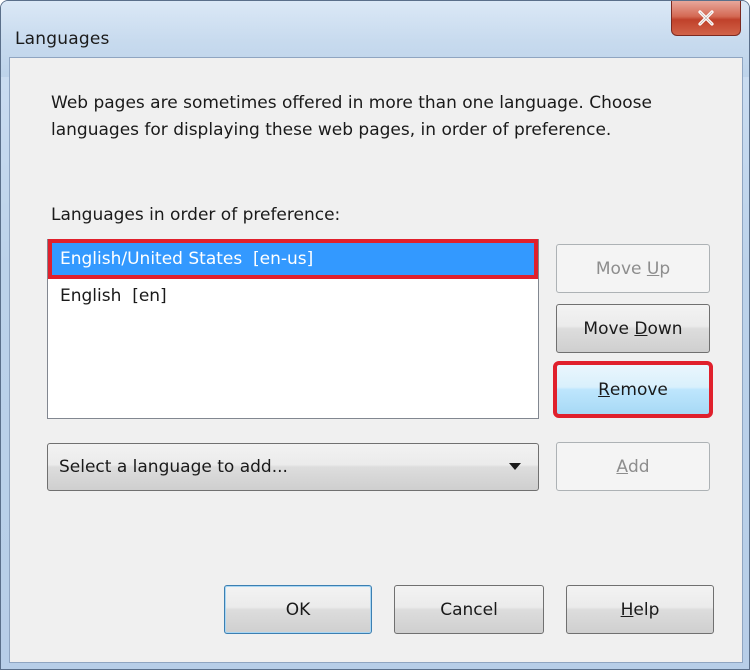  I want to click on remove-button: Remove, so click(633, 389).